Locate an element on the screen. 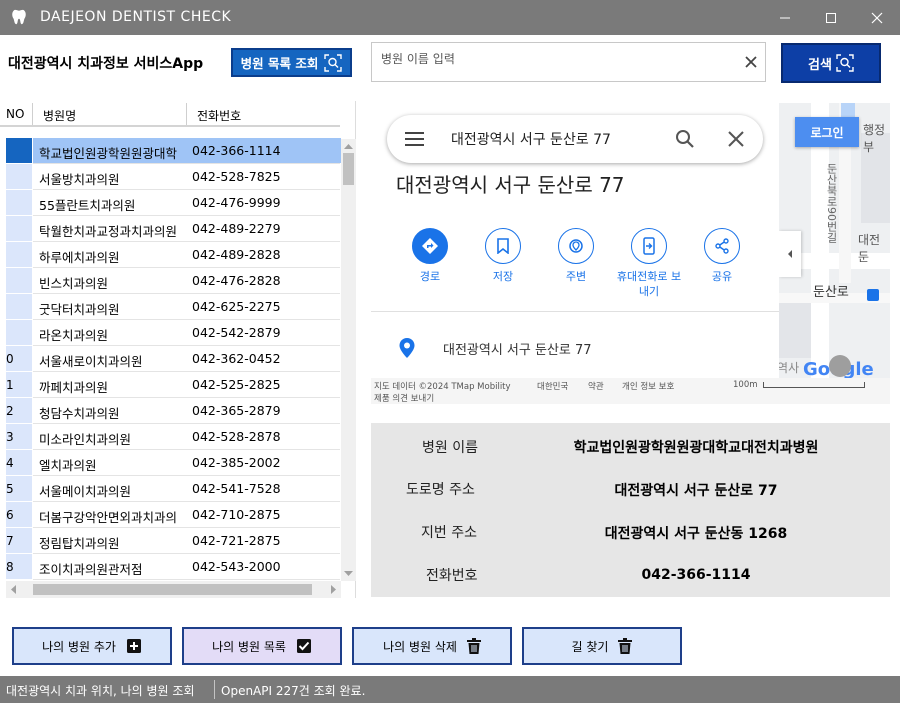 This screenshot has height=703, width=900. place-address-row: 대전광역시 서구 둔산로 77 is located at coordinates (575, 348).